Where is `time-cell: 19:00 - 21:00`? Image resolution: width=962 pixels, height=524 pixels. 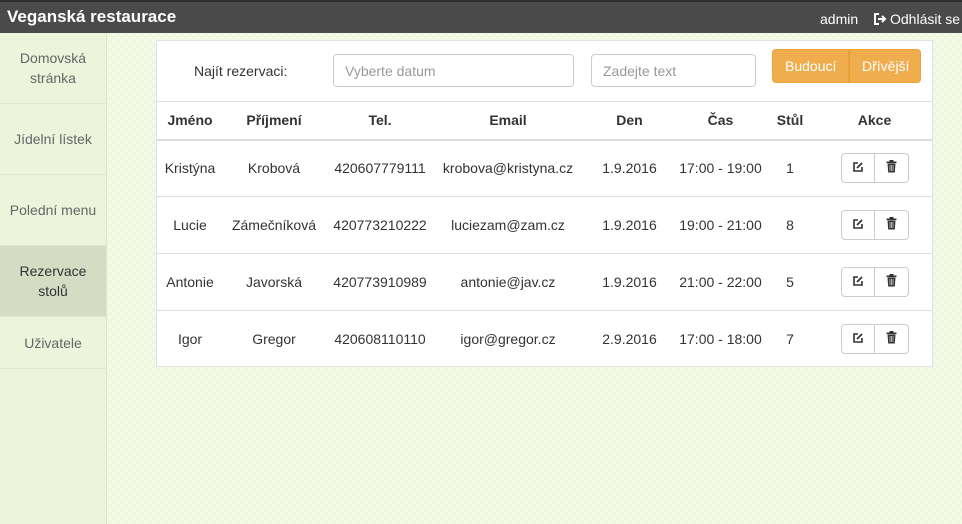
time-cell: 19:00 - 21:00 is located at coordinates (720, 225).